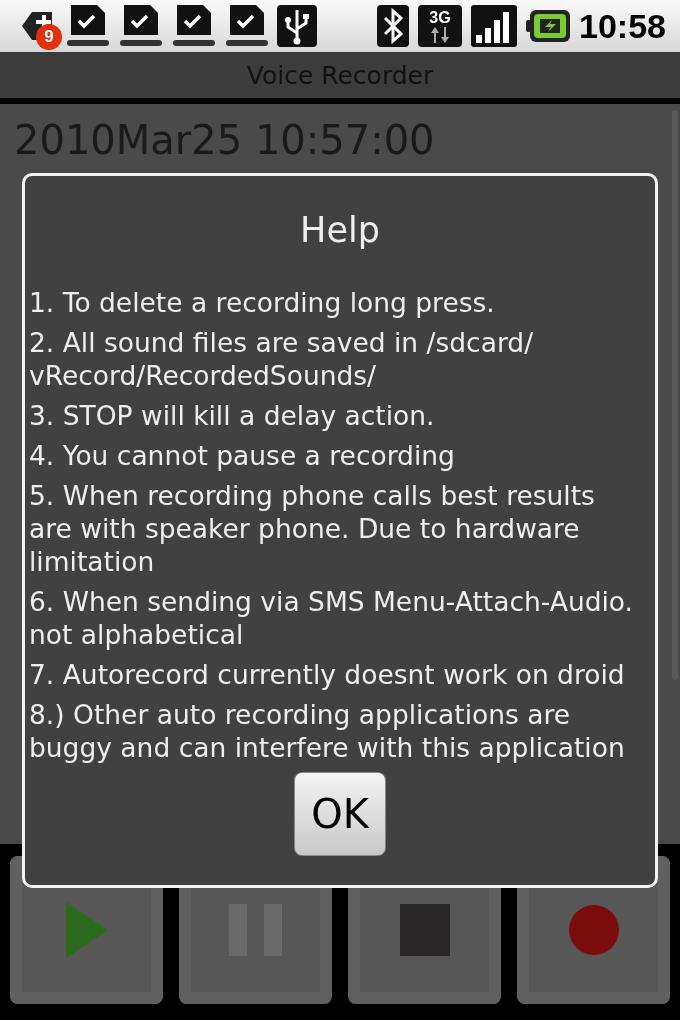 The width and height of the screenshot is (680, 1020). Describe the element at coordinates (282, 359) in the screenshot. I see `help-text: 2. All sound files are saved in /sdcard/ vRecord/RecordedSounds/` at that location.